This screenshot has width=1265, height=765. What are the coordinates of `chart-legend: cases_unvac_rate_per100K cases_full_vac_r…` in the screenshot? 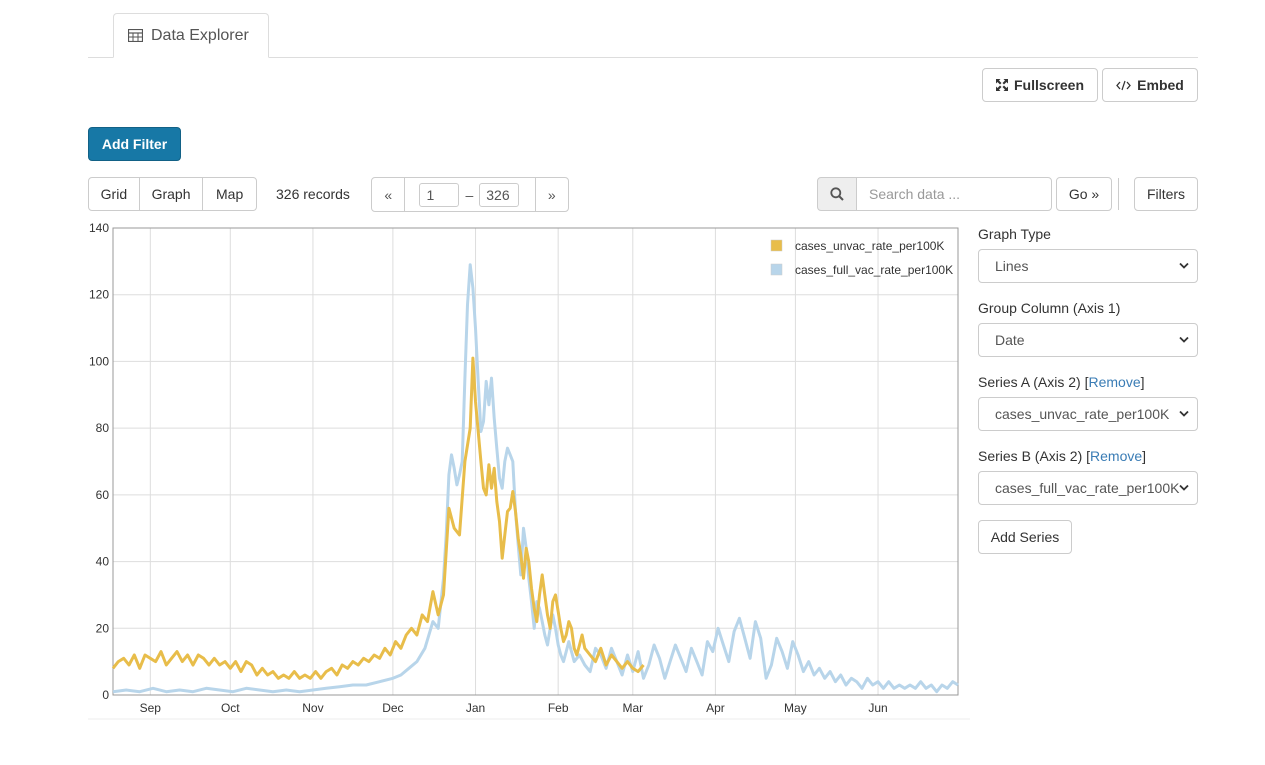 It's located at (861, 258).